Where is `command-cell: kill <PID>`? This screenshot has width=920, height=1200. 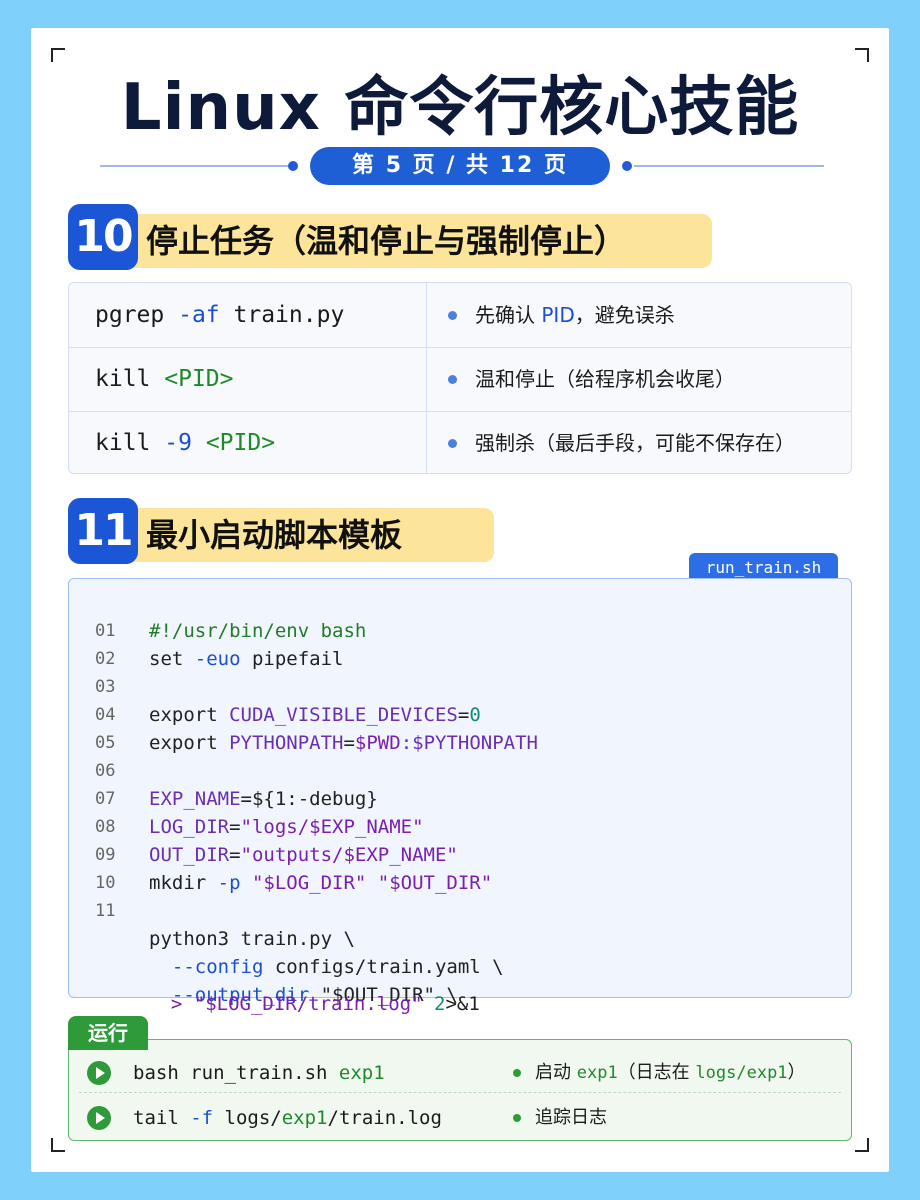 command-cell: kill <PID> is located at coordinates (164, 379).